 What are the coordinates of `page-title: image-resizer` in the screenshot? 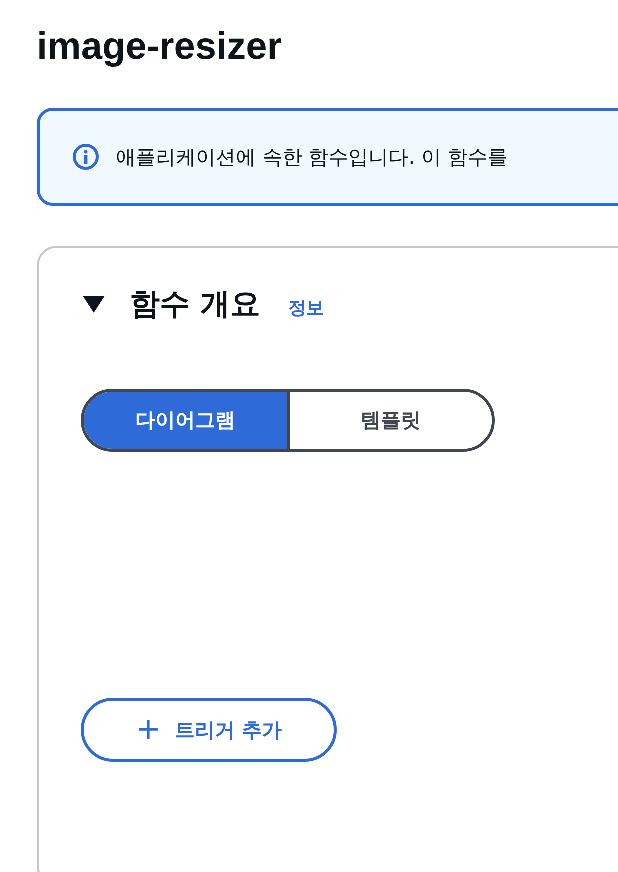 It's located at (160, 47).